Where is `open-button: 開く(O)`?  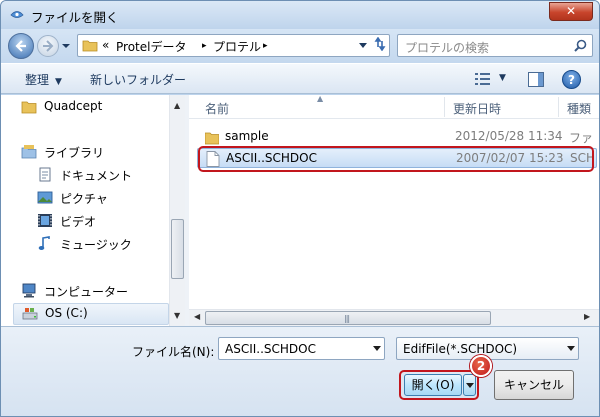 open-button: 開く(O) is located at coordinates (433, 385).